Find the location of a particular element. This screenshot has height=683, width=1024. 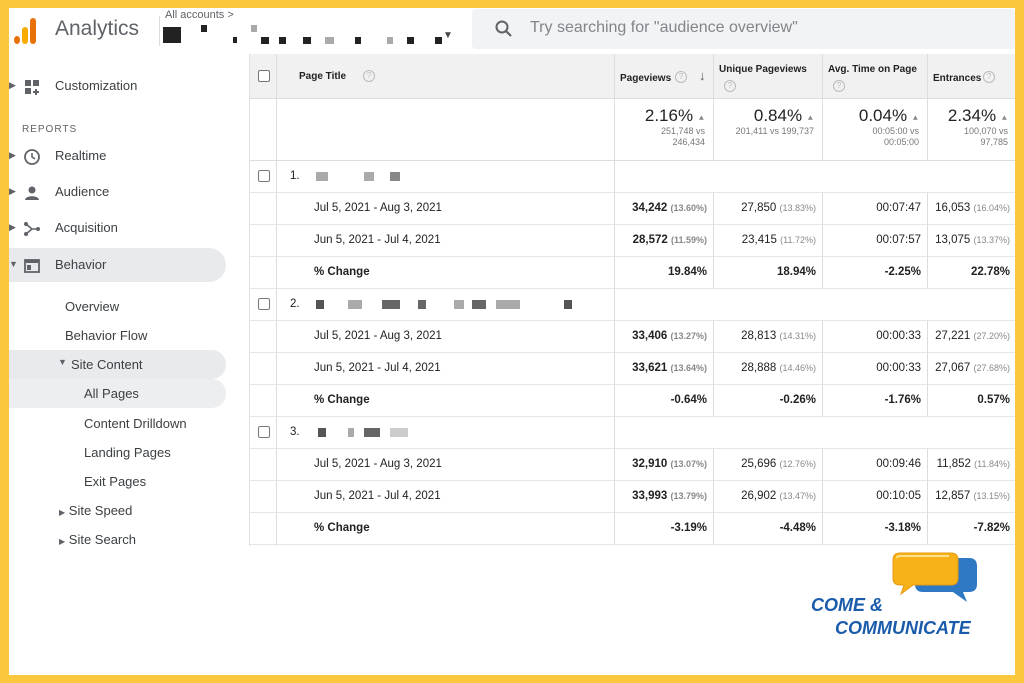

summary-vs: 246,434 is located at coordinates (688, 142).